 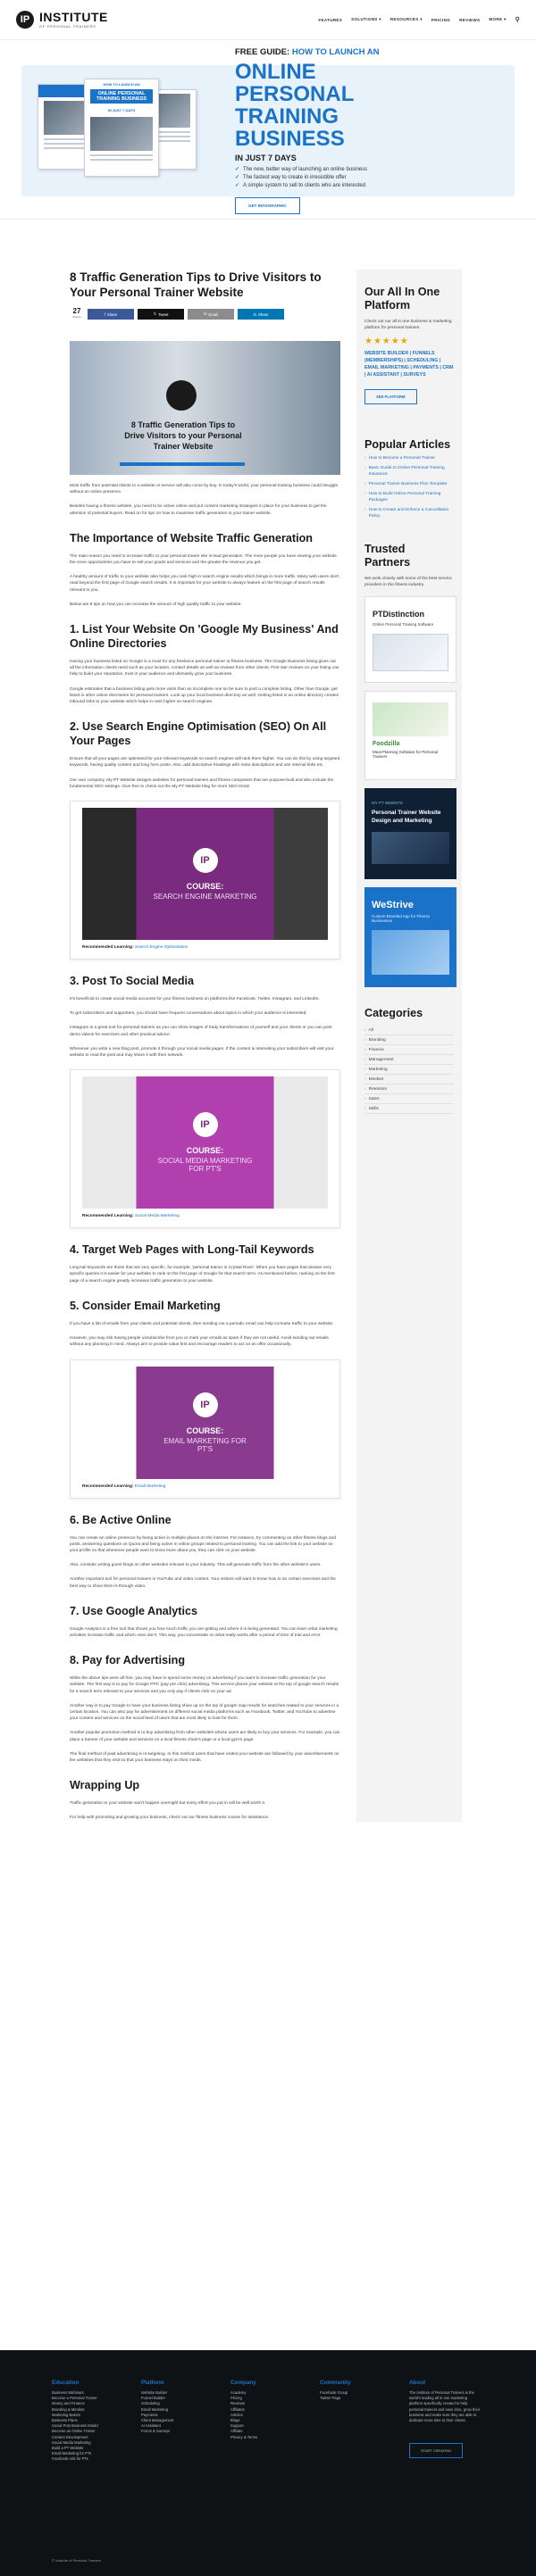 What do you see at coordinates (335, 2383) in the screenshot?
I see `footer-heading: Community` at bounding box center [335, 2383].